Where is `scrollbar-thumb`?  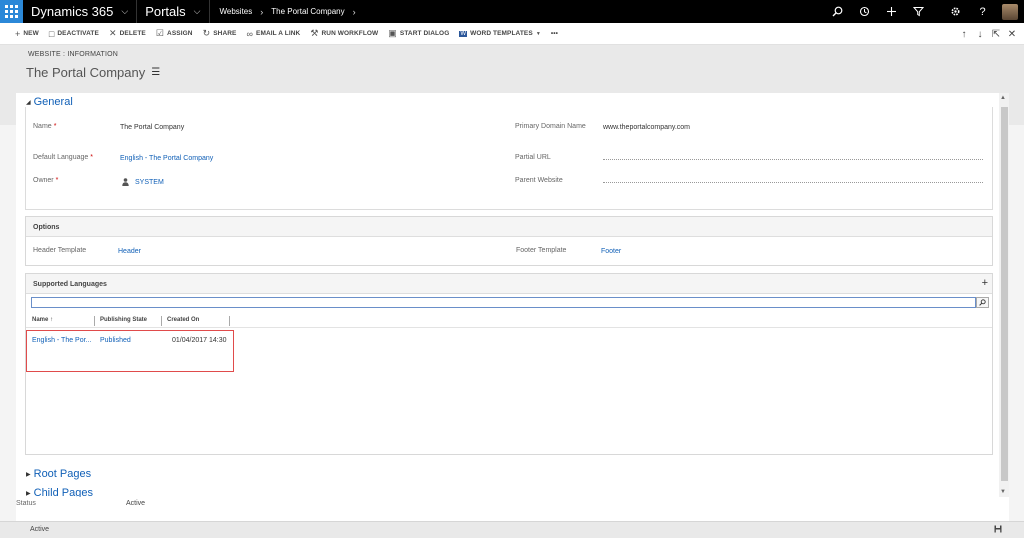 scrollbar-thumb is located at coordinates (1004, 294).